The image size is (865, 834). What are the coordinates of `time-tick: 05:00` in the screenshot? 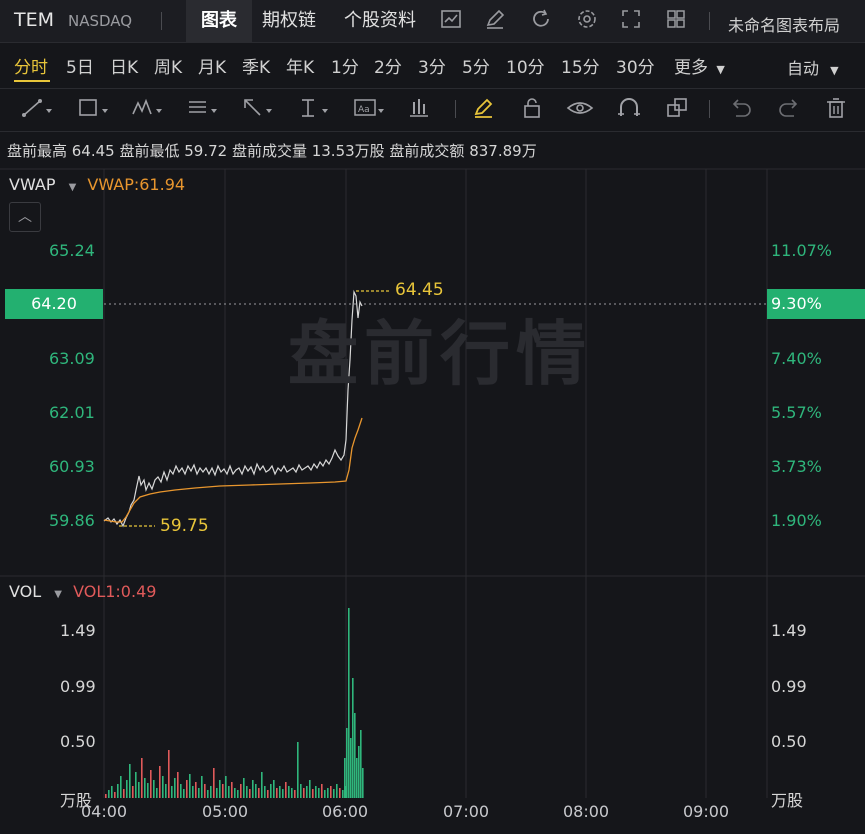 It's located at (225, 811).